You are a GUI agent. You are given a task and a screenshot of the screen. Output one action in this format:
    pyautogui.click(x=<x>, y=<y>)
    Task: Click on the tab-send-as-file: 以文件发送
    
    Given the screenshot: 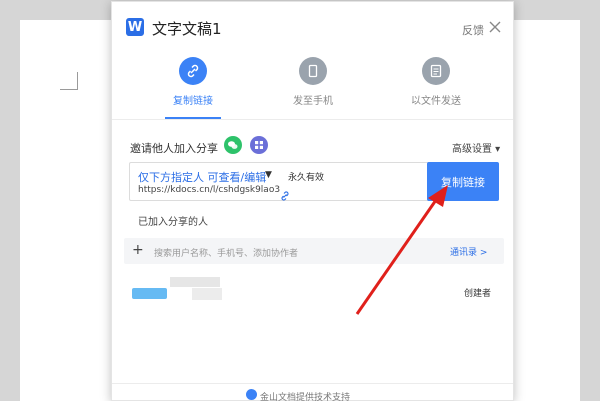 What is the action you would take?
    pyautogui.click(x=436, y=82)
    